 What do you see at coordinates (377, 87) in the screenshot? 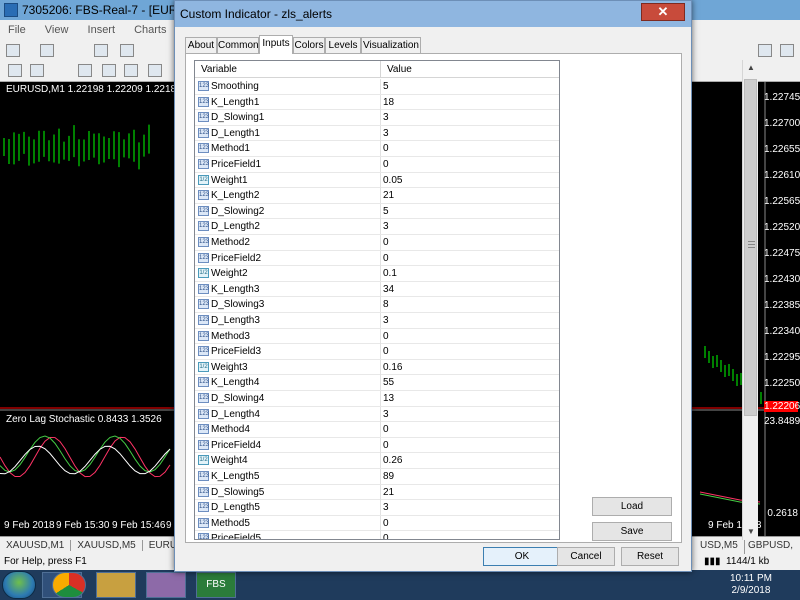
I see `input-row: 123 Smoothing 5` at bounding box center [377, 87].